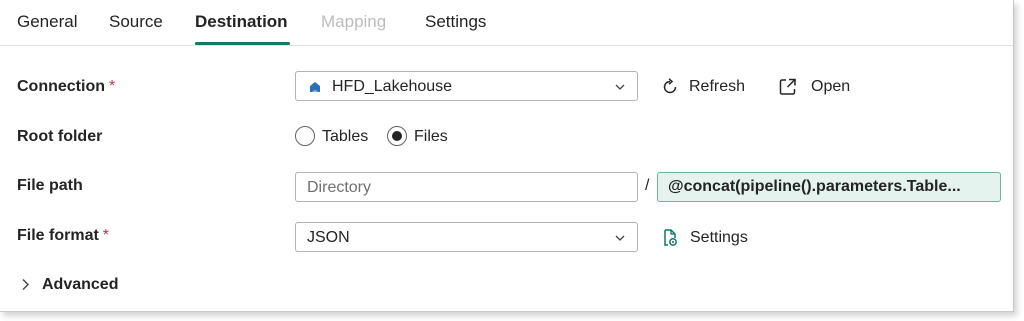 The height and width of the screenshot is (321, 1024). I want to click on tab-general: General, so click(47, 22).